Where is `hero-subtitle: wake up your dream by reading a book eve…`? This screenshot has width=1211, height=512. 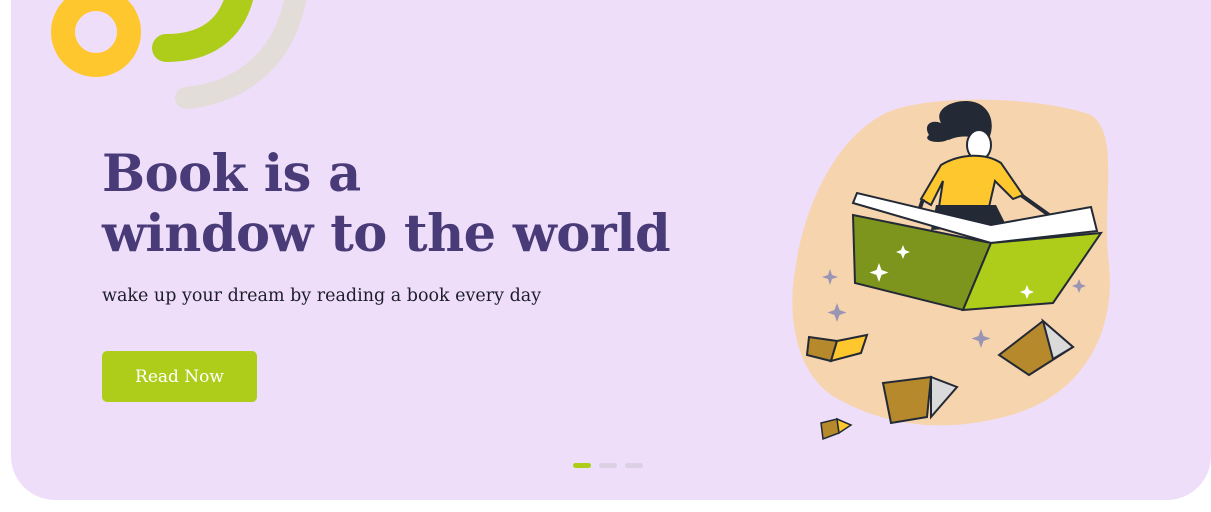
hero-subtitle: wake up your dream by reading a book eve… is located at coordinates (322, 296).